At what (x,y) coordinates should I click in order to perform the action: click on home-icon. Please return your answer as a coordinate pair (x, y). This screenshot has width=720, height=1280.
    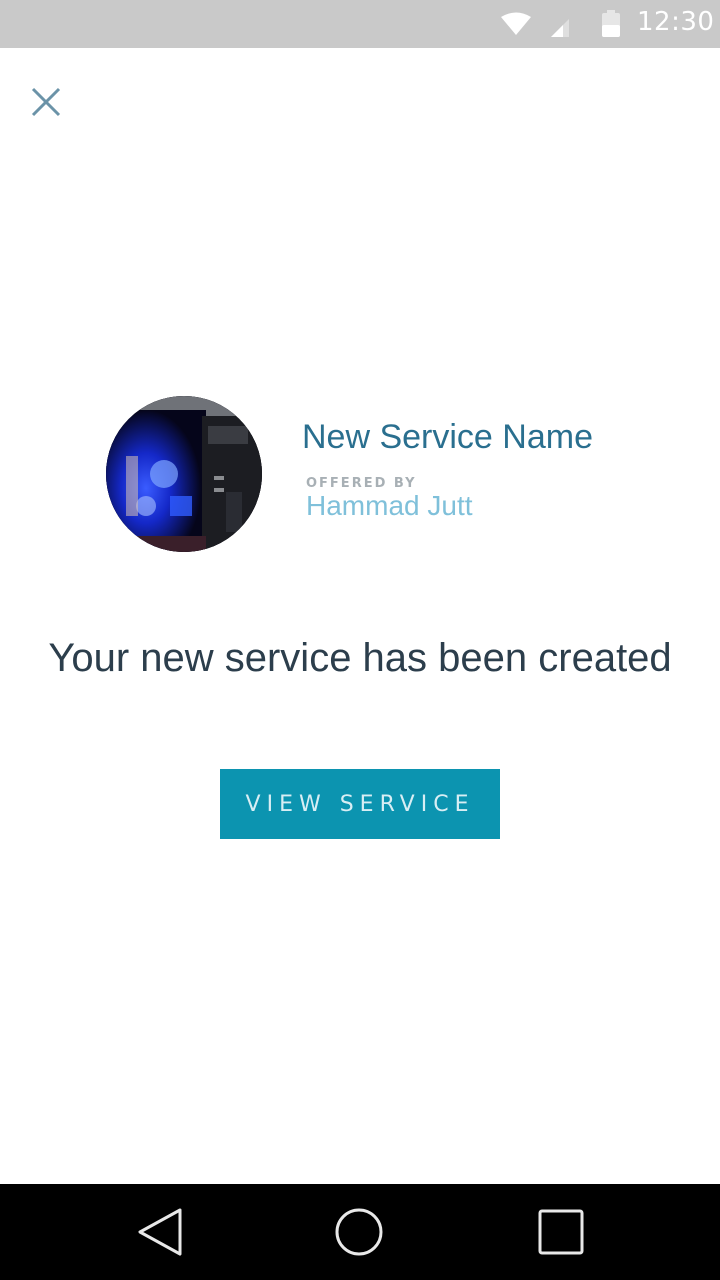
    Looking at the image, I should click on (359, 1236).